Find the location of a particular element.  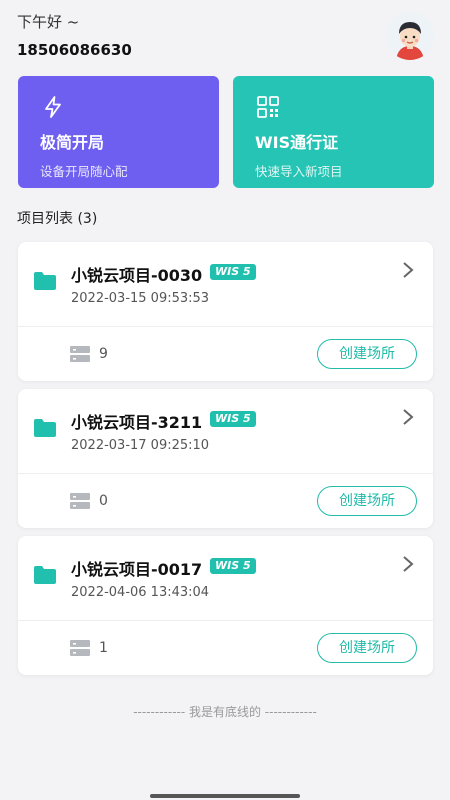

wis-pass-tile: WIS通行证 快速导入新项目 is located at coordinates (333, 132).